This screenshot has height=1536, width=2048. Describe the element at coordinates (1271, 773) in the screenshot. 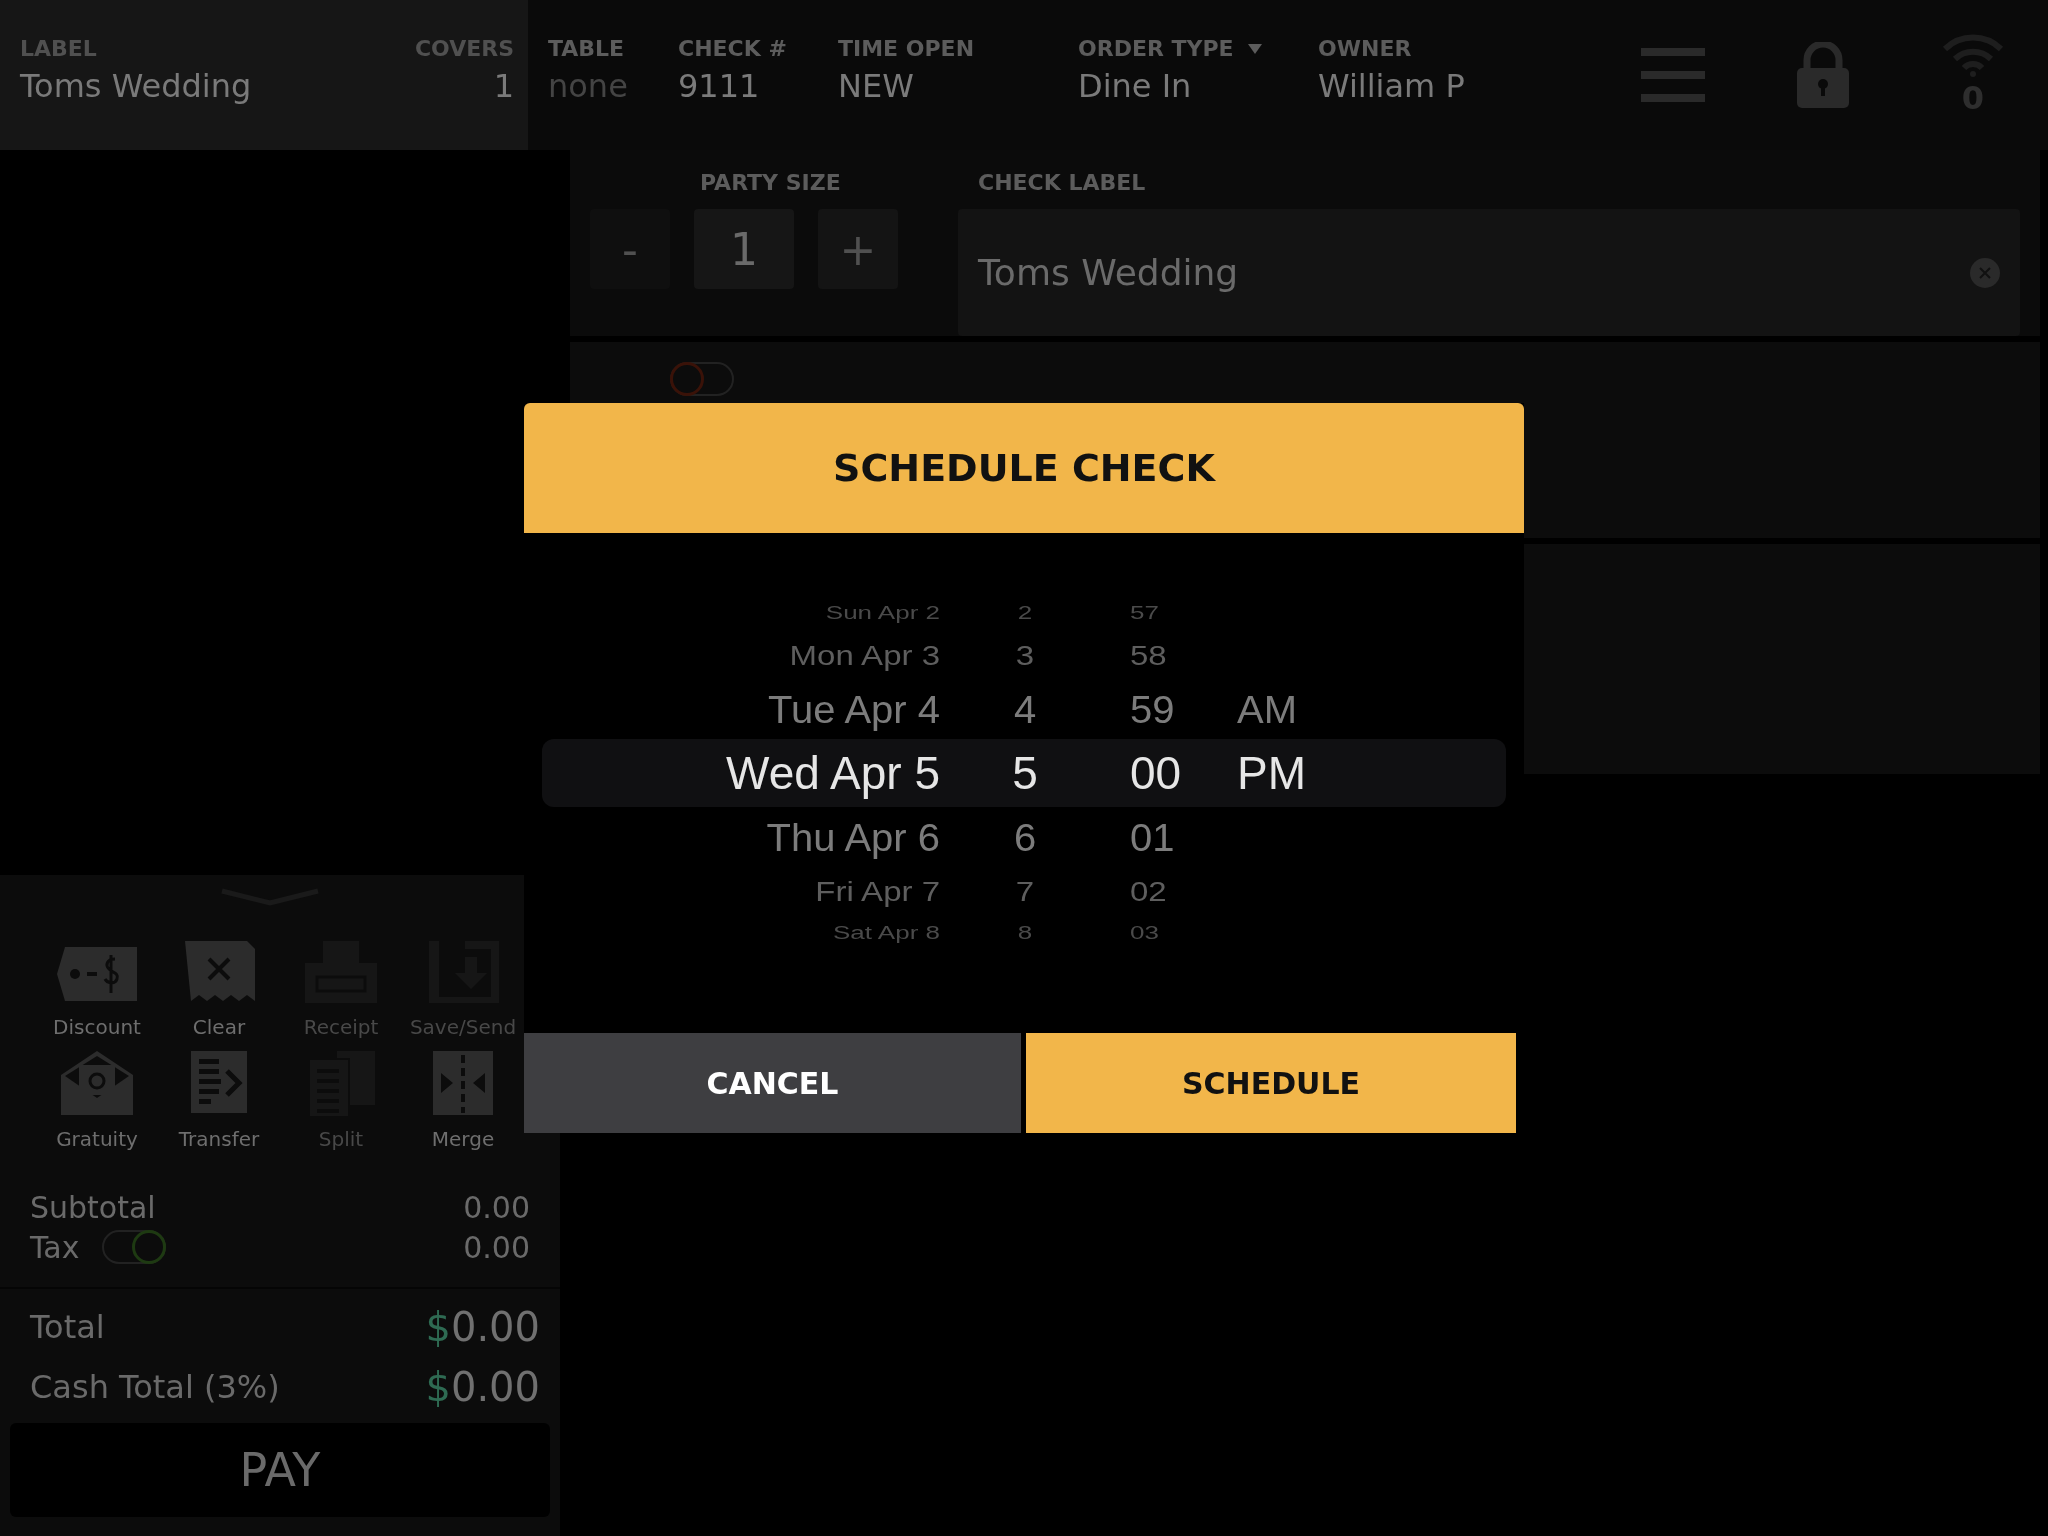

I see `picker-option: PM` at that location.